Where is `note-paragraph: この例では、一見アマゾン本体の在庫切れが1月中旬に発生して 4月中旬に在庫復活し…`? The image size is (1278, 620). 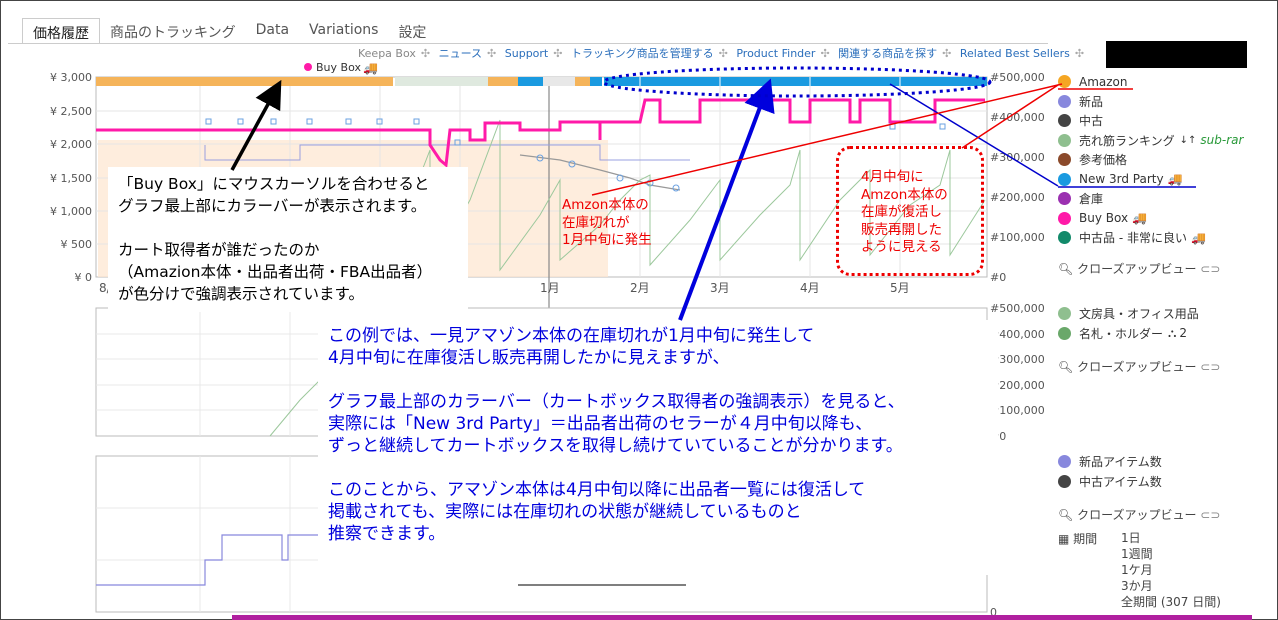
note-paragraph: この例では、一見アマゾン本体の在庫切れが1月中旬に発生して 4月中旬に在庫復活し… is located at coordinates (658, 347).